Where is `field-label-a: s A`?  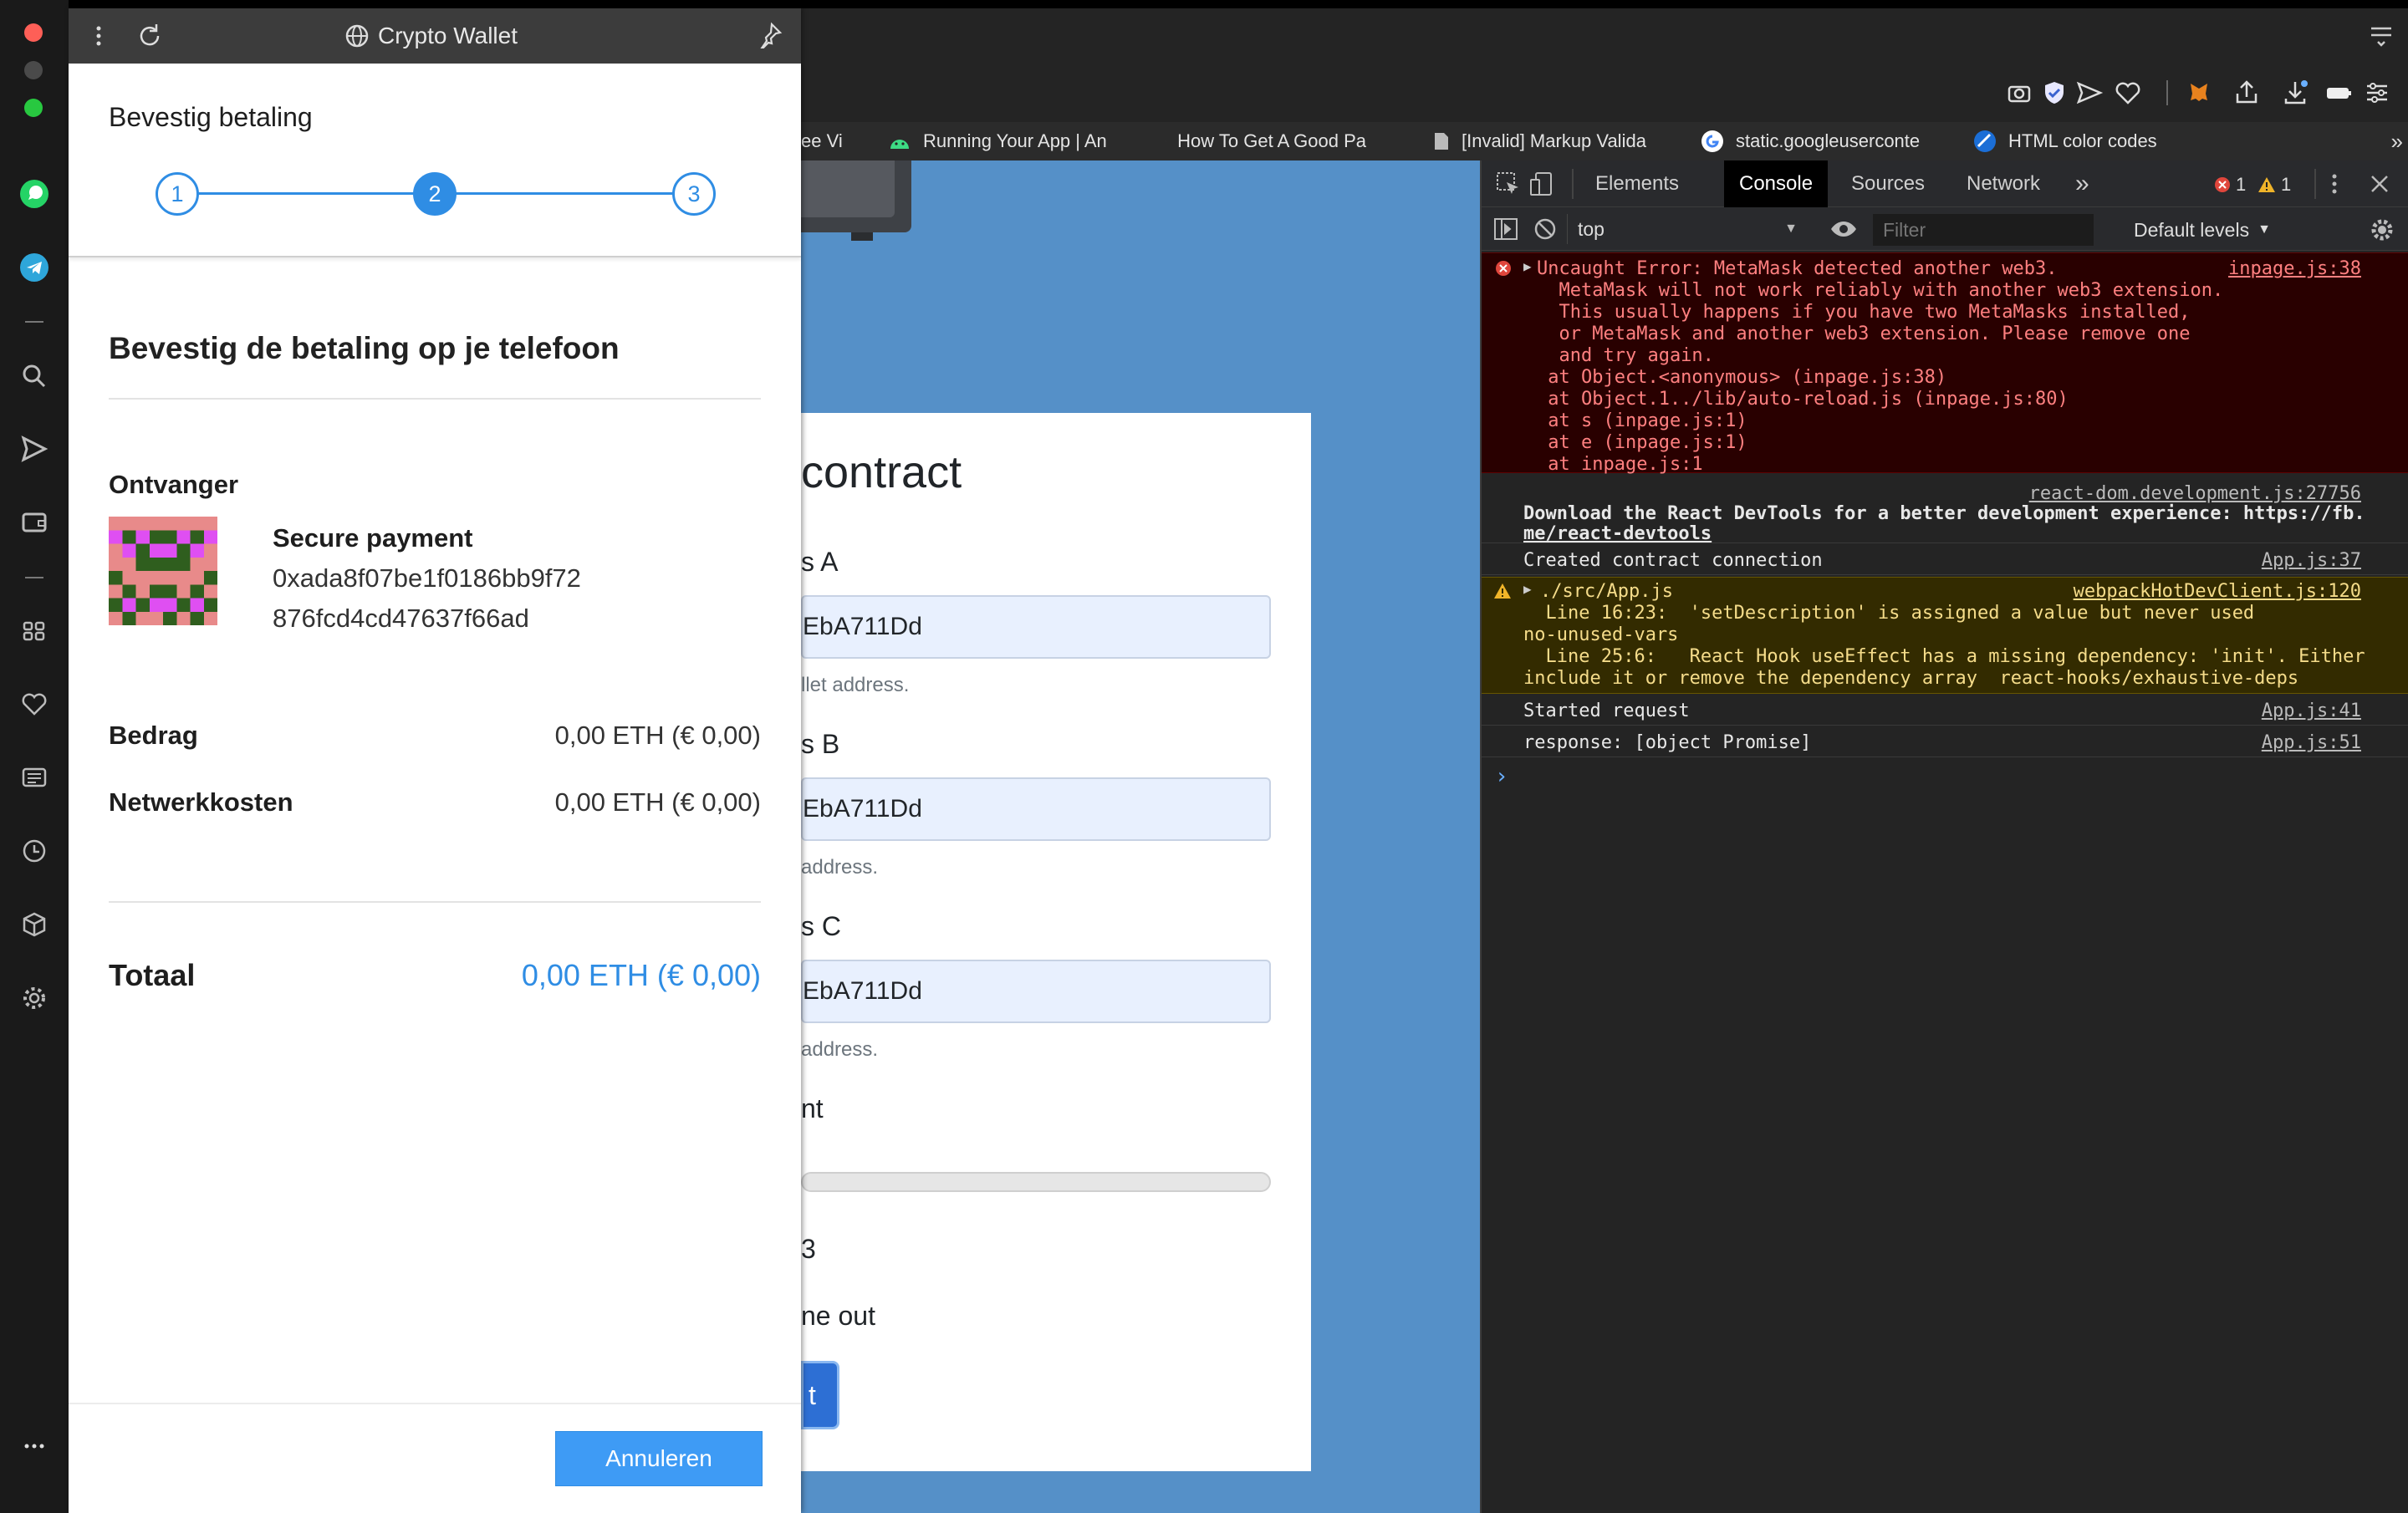 field-label-a: s A is located at coordinates (820, 562).